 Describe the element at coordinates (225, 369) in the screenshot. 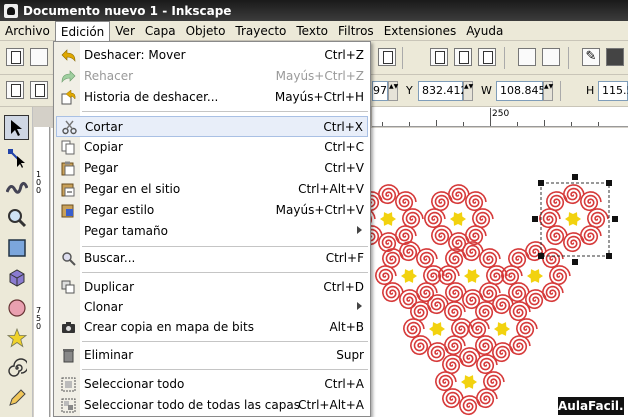

I see `menu-separator` at that location.